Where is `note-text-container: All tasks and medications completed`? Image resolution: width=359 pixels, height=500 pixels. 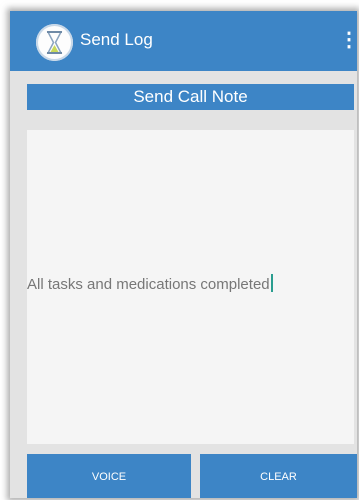
note-text-container: All tasks and medications completed is located at coordinates (150, 283).